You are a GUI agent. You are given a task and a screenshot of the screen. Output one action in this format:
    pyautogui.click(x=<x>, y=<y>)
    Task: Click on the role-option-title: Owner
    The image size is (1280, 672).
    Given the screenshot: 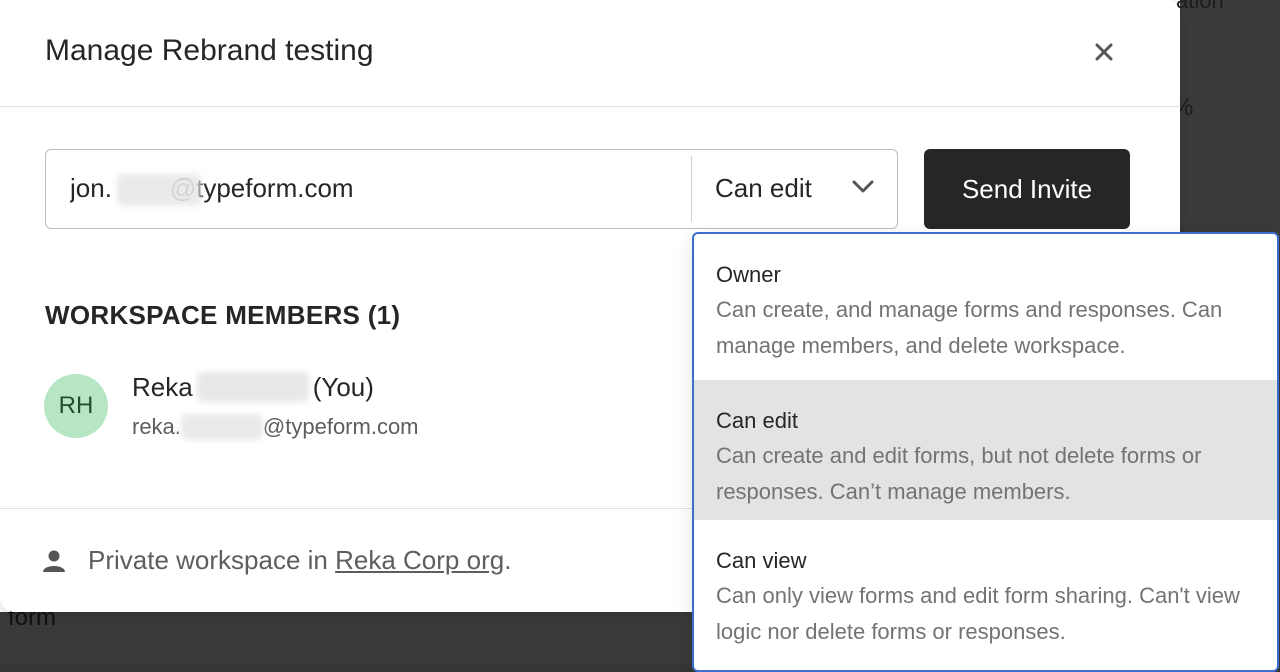 What is the action you would take?
    pyautogui.click(x=748, y=274)
    